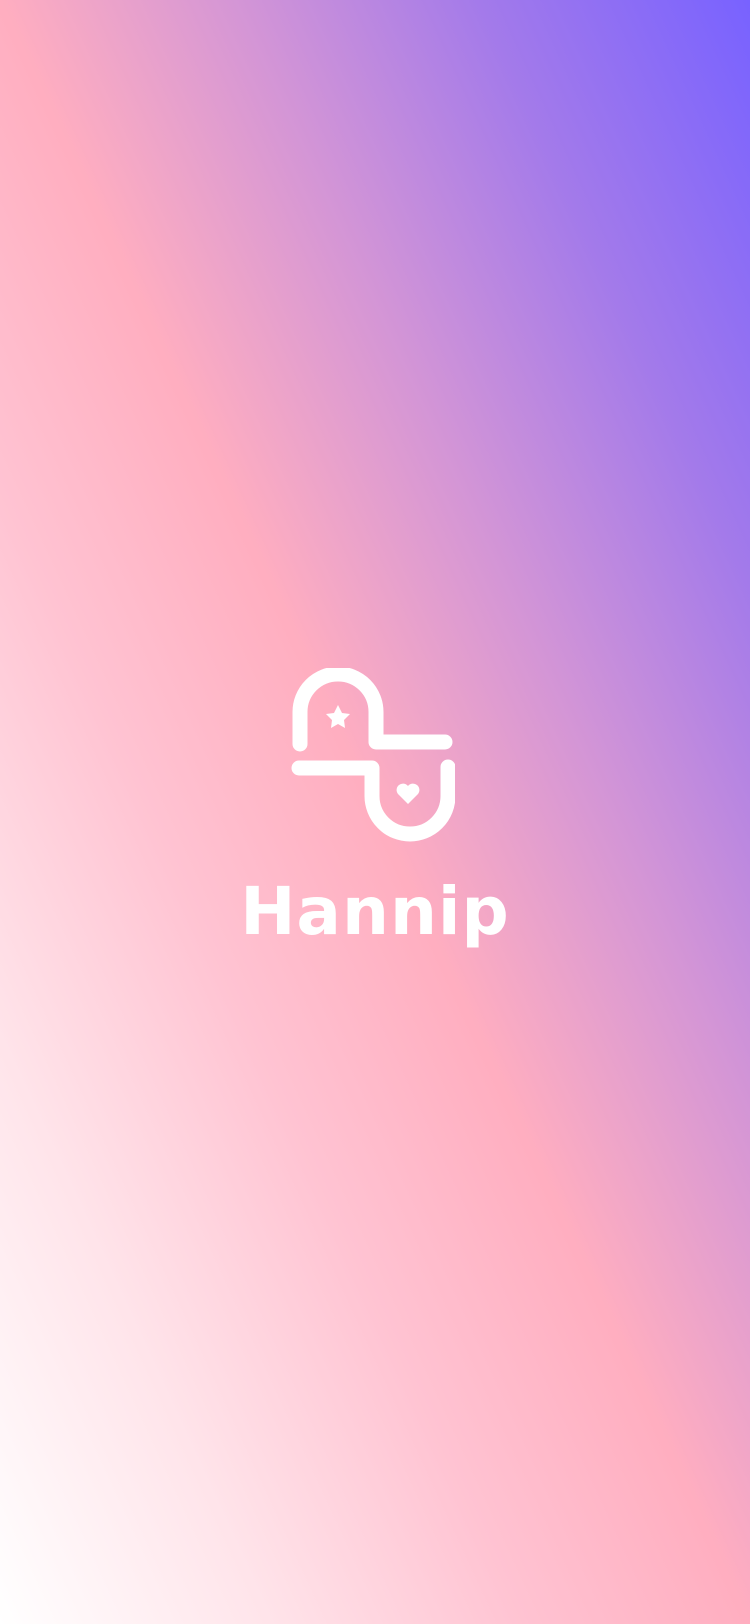  Describe the element at coordinates (408, 793) in the screenshot. I see `heart-icon` at that location.